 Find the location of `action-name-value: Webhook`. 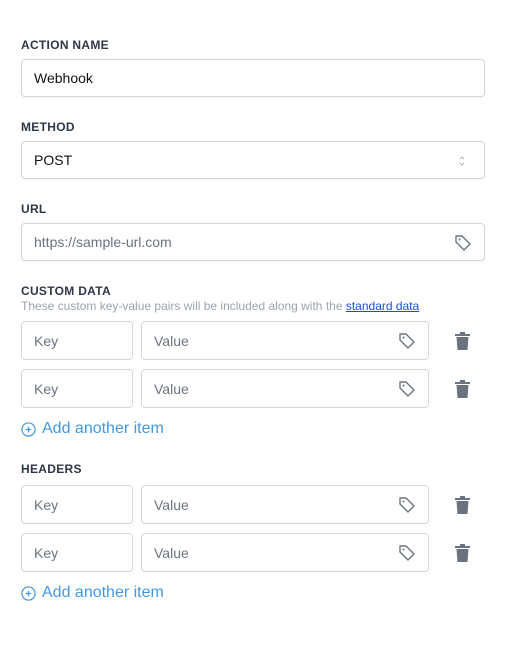

action-name-value: Webhook is located at coordinates (63, 78).